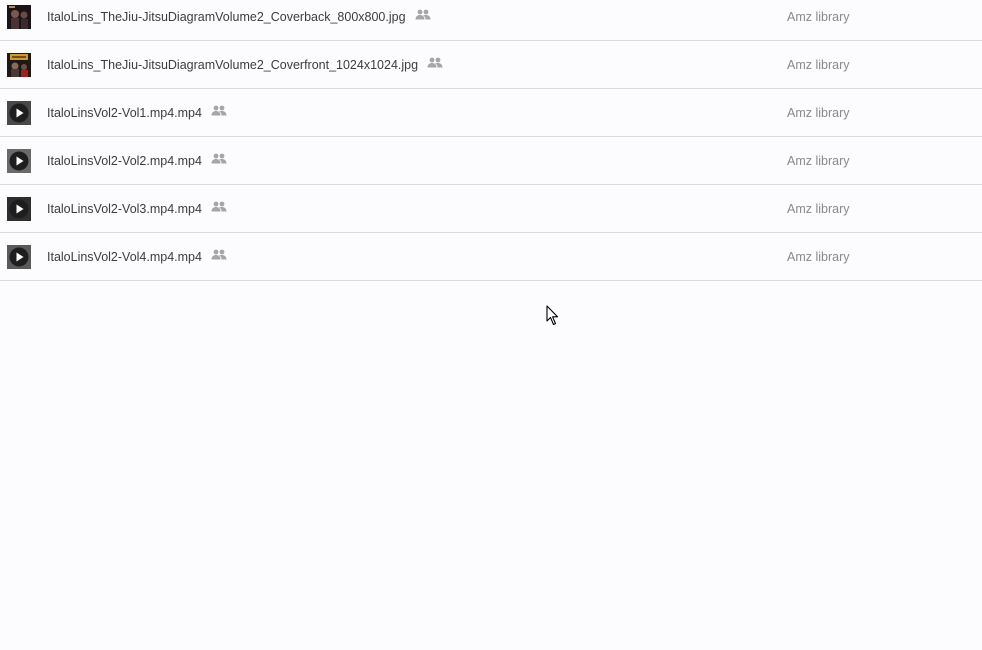 This screenshot has width=982, height=650. What do you see at coordinates (137, 256) in the screenshot?
I see `file-name: ItaloLinsVol2-Vol4.mp4.mp4` at bounding box center [137, 256].